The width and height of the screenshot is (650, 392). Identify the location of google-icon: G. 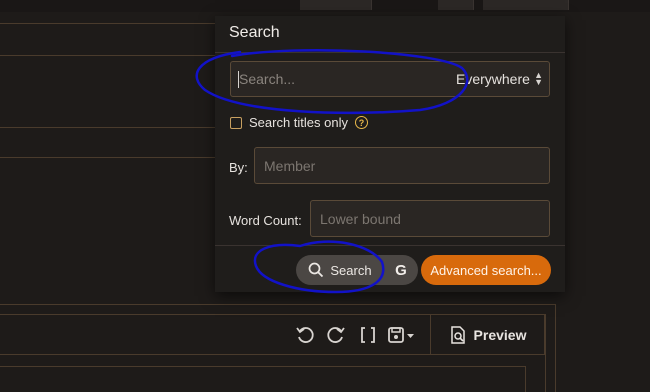
(401, 270).